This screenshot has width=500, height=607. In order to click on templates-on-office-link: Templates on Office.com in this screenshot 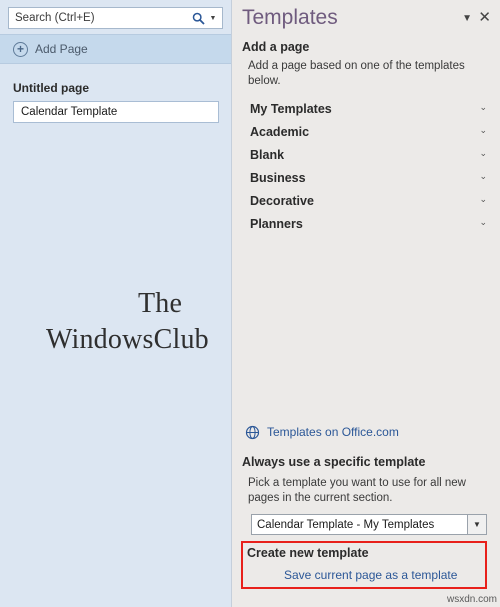, I will do `click(321, 432)`.